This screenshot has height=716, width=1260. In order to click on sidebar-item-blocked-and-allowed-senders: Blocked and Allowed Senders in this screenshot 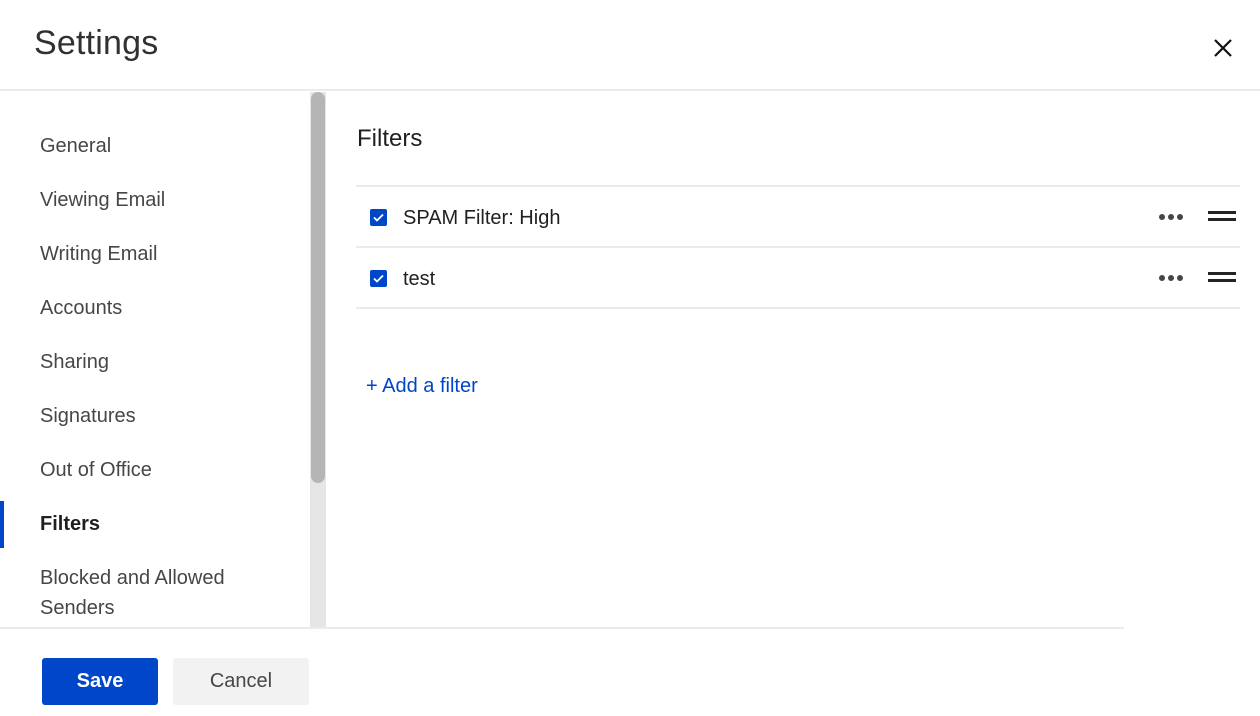, I will do `click(155, 593)`.